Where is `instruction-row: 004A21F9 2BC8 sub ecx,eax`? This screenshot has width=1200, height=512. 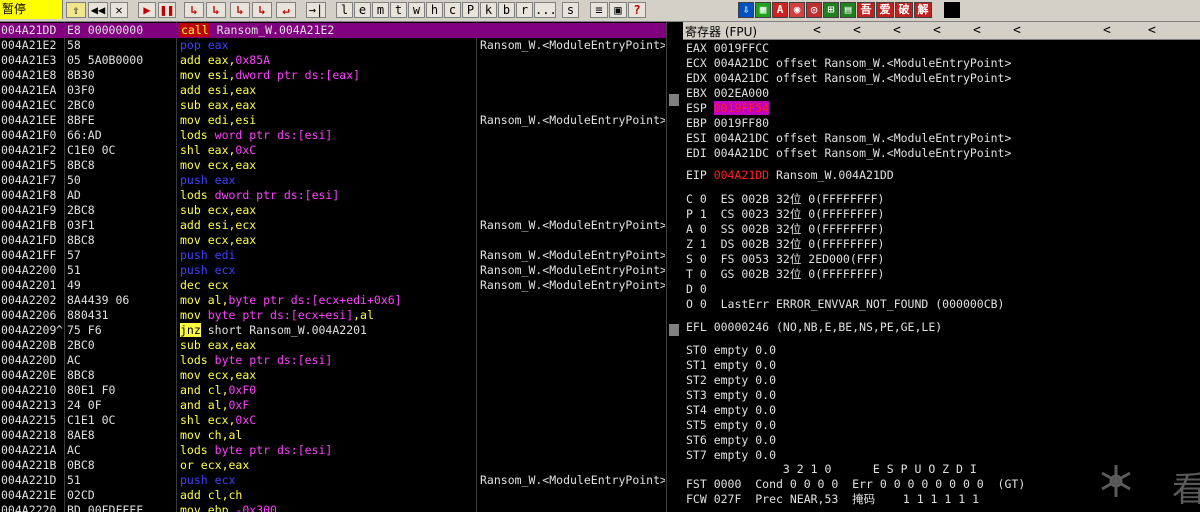 instruction-row: 004A21F9 2BC8 sub ecx,eax is located at coordinates (333, 210).